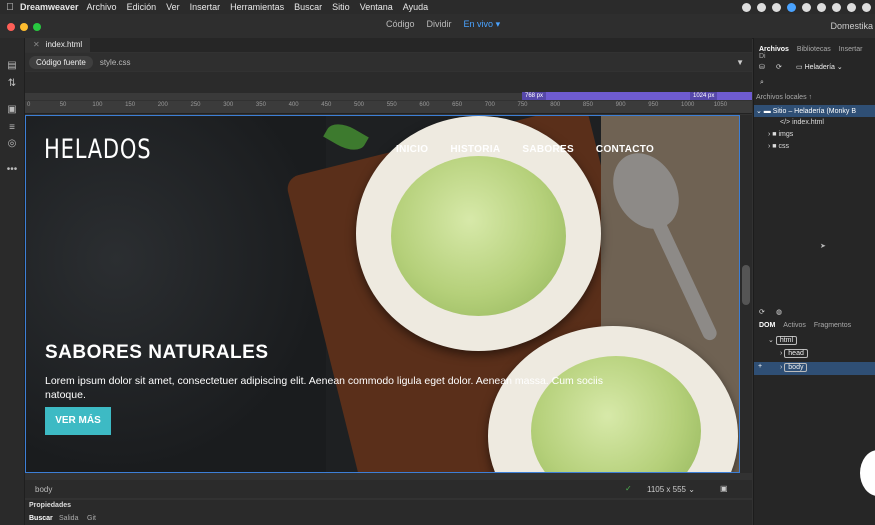 This screenshot has width=875, height=525. What do you see at coordinates (819, 67) in the screenshot?
I see `site-select: ▭ Heladería ⌄` at bounding box center [819, 67].